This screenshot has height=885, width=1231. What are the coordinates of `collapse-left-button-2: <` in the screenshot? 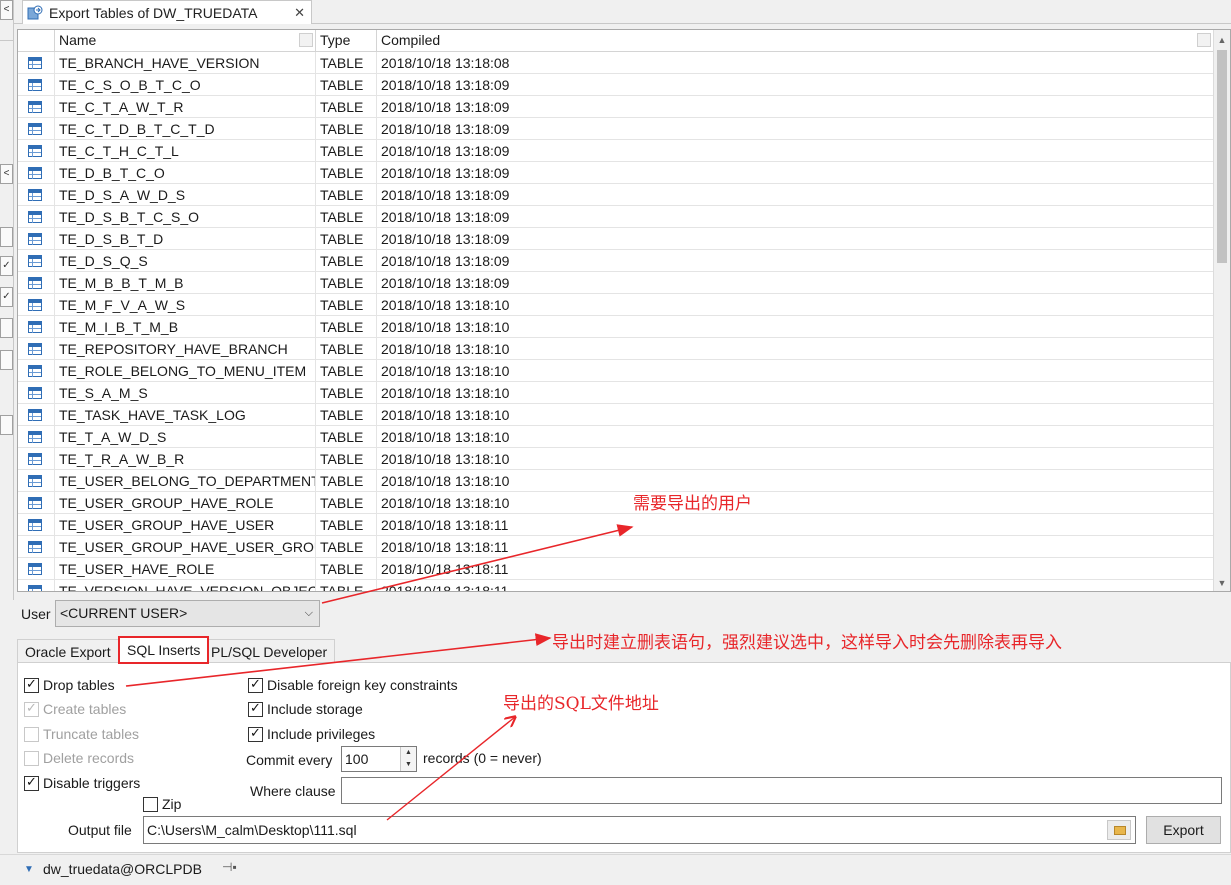 It's located at (6, 174).